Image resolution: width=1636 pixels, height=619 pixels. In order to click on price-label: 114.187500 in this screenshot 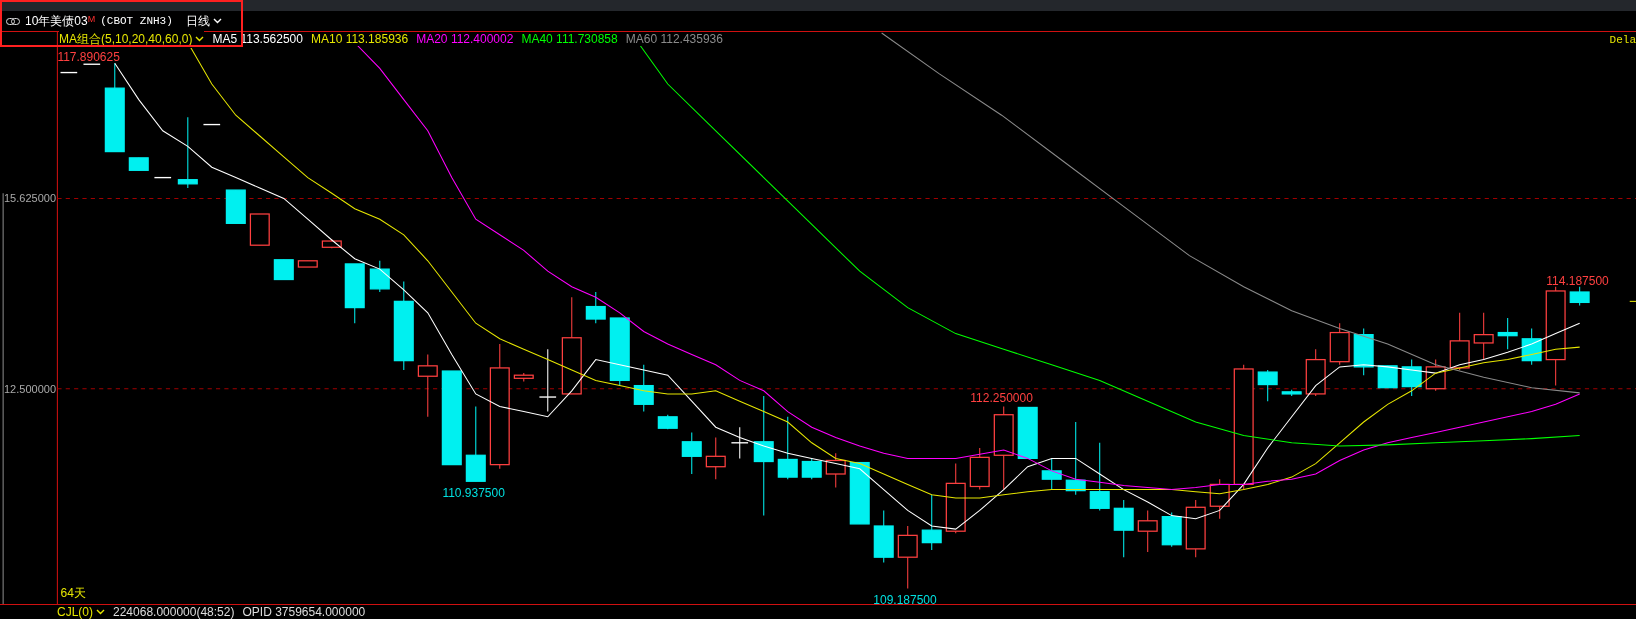, I will do `click(1577, 281)`.